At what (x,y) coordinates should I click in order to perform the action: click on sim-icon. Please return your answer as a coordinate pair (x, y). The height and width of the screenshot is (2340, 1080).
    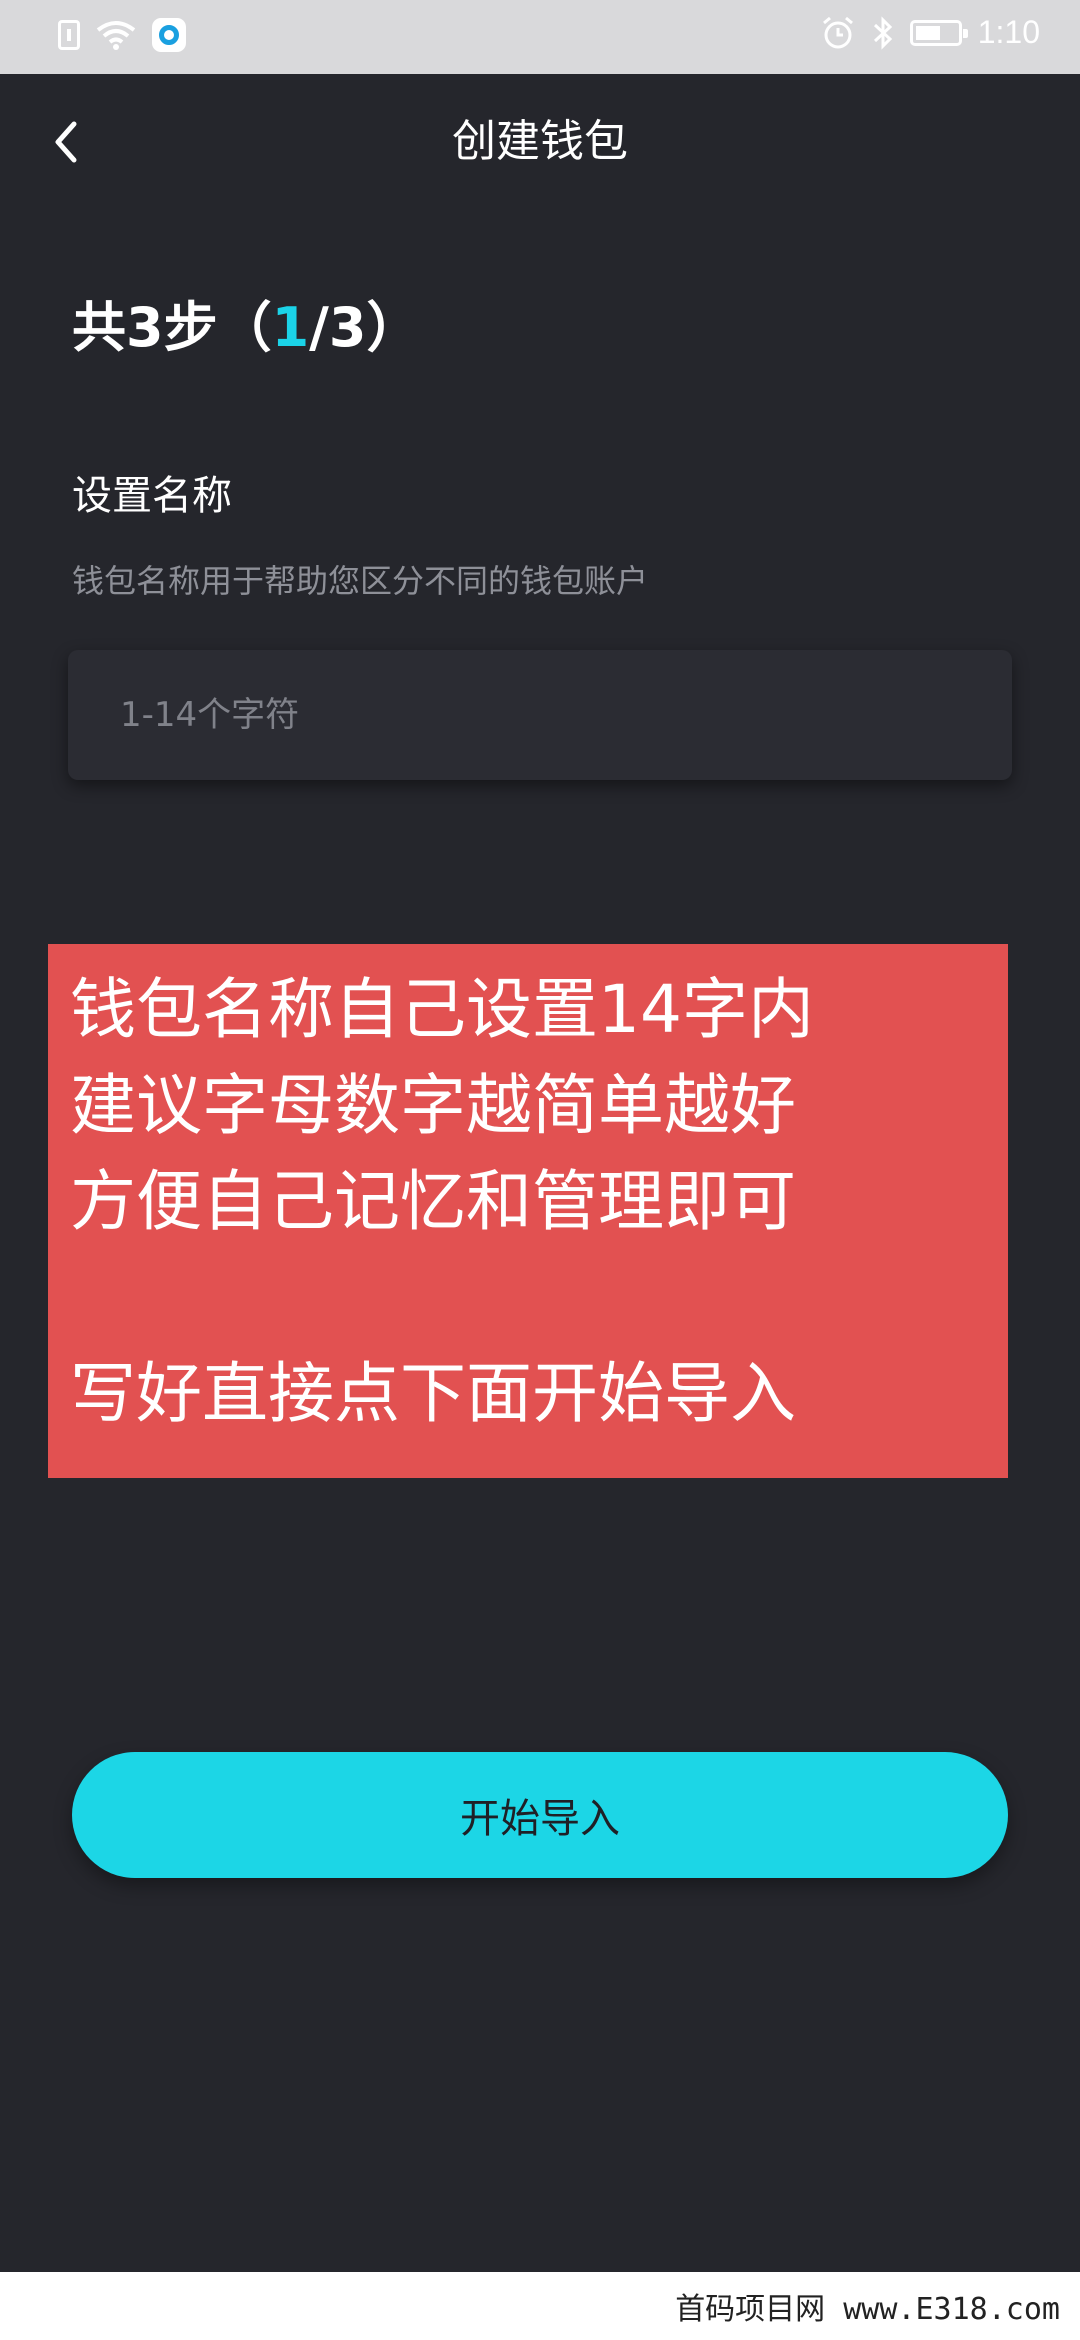
    Looking at the image, I should click on (69, 35).